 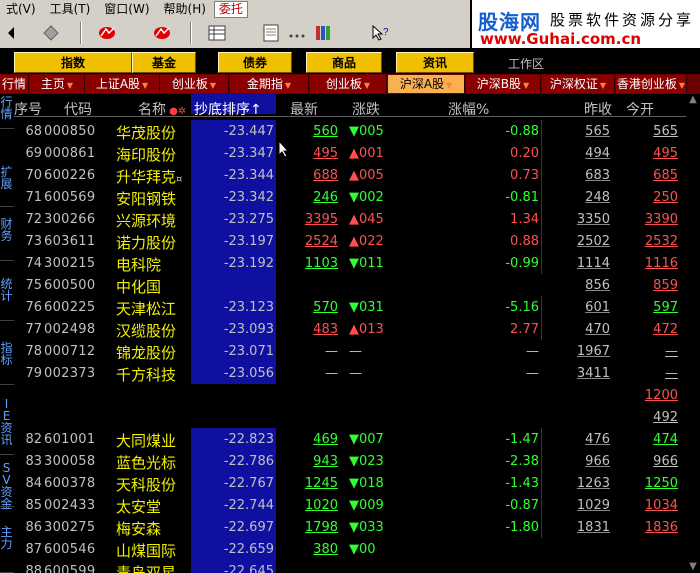 I want to click on tab-market-5: 创业板 ▼, so click(x=348, y=84).